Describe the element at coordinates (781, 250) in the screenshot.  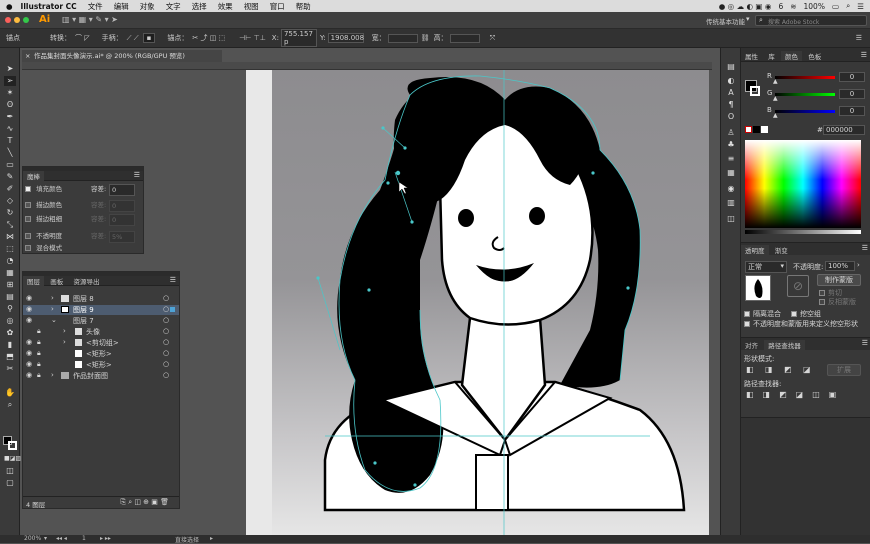
I see `tab-gradient: 渐变` at that location.